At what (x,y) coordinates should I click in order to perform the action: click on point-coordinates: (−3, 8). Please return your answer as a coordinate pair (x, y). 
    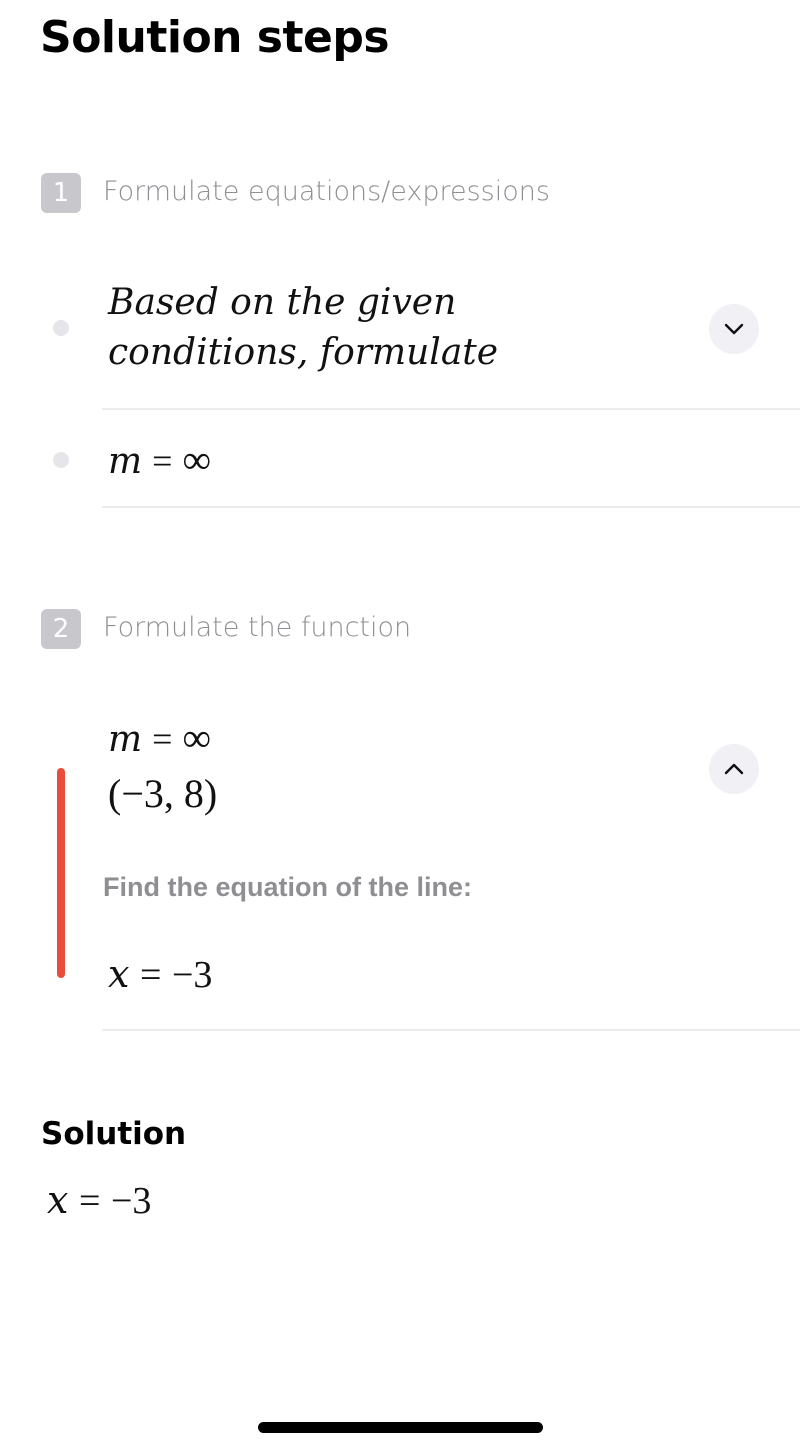
    Looking at the image, I should click on (163, 793).